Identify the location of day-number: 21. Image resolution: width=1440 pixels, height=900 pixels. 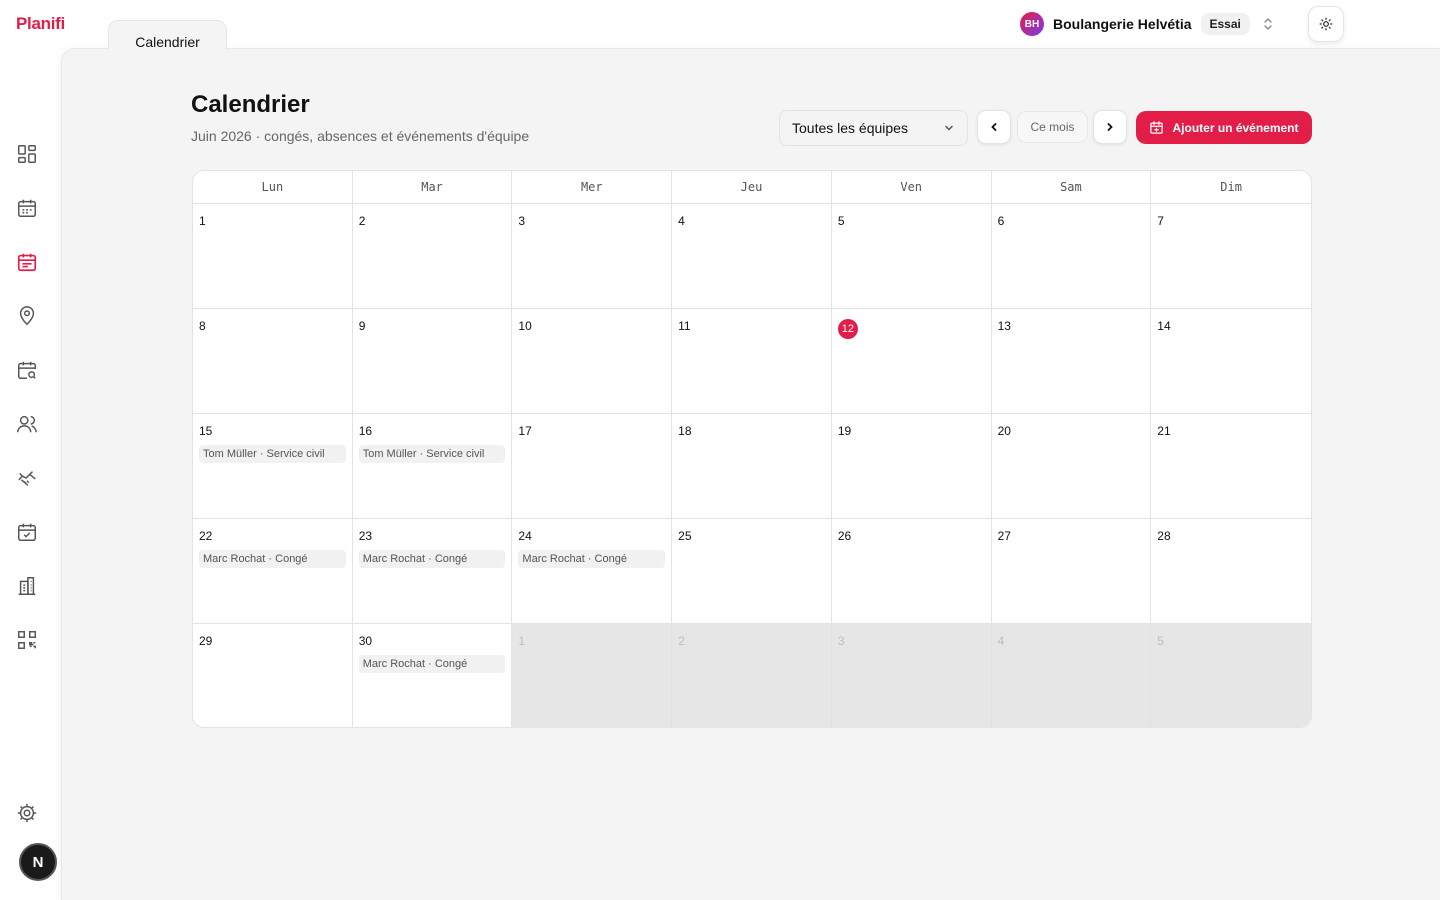
(1164, 431).